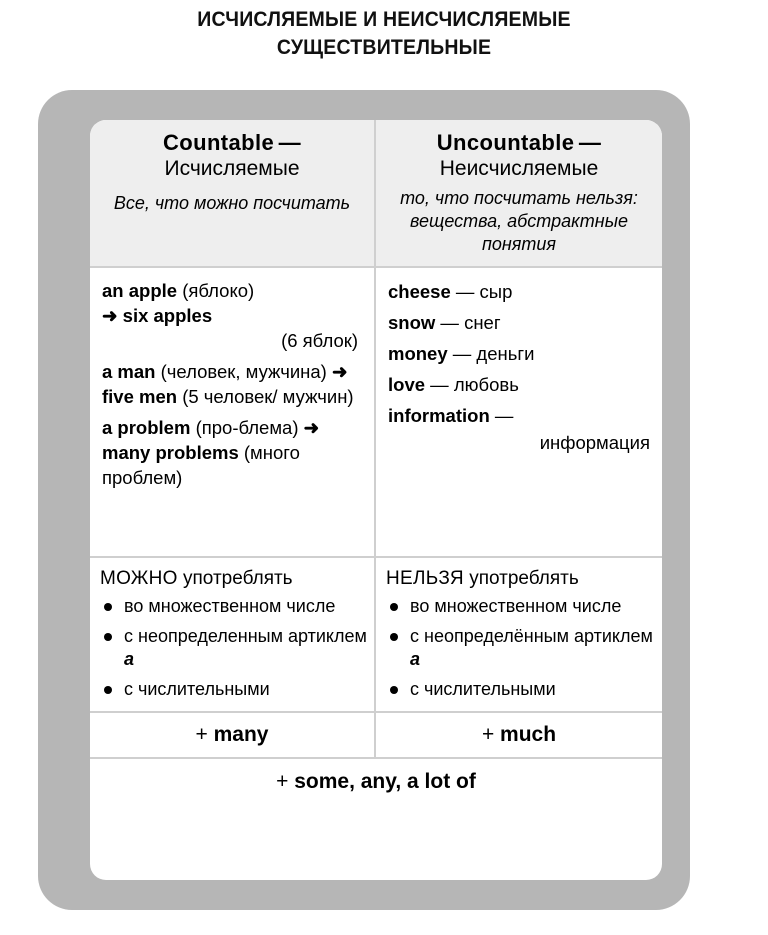 The height and width of the screenshot is (935, 768). What do you see at coordinates (319, 340) in the screenshot?
I see `example-apple-plural-gloss: (6 яблок)` at bounding box center [319, 340].